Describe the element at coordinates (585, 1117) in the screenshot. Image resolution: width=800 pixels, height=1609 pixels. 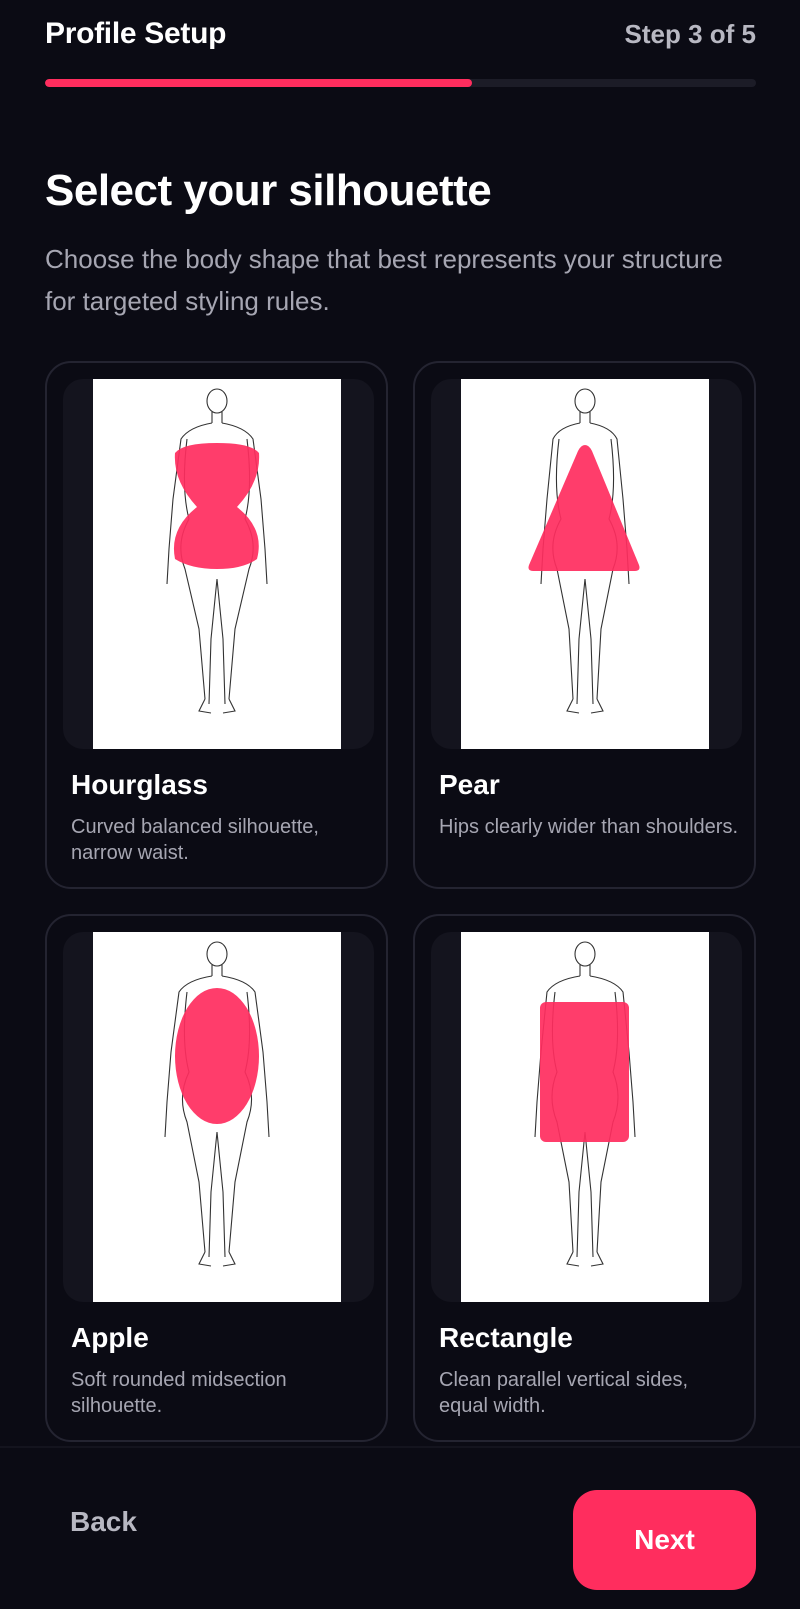
I see `rectangle-figure-icon` at that location.